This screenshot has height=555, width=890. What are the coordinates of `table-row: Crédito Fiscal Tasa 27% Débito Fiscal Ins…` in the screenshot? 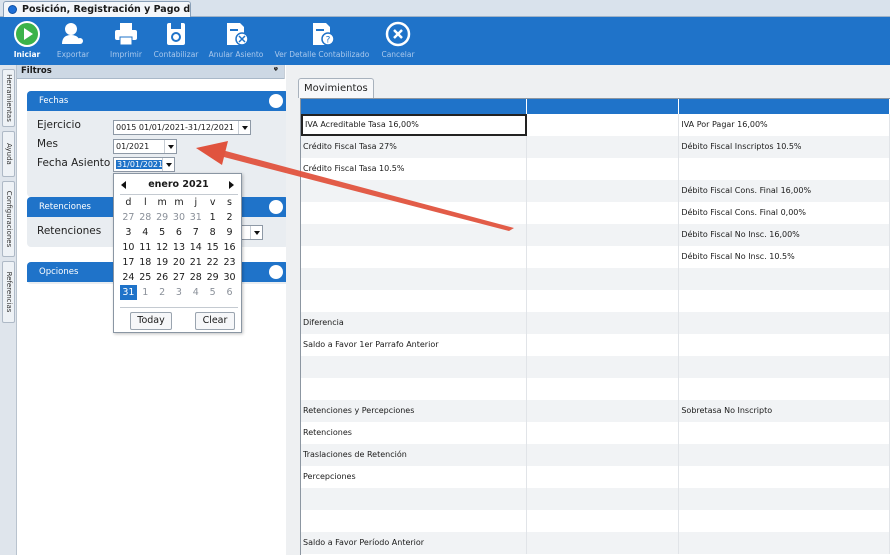 It's located at (595, 147).